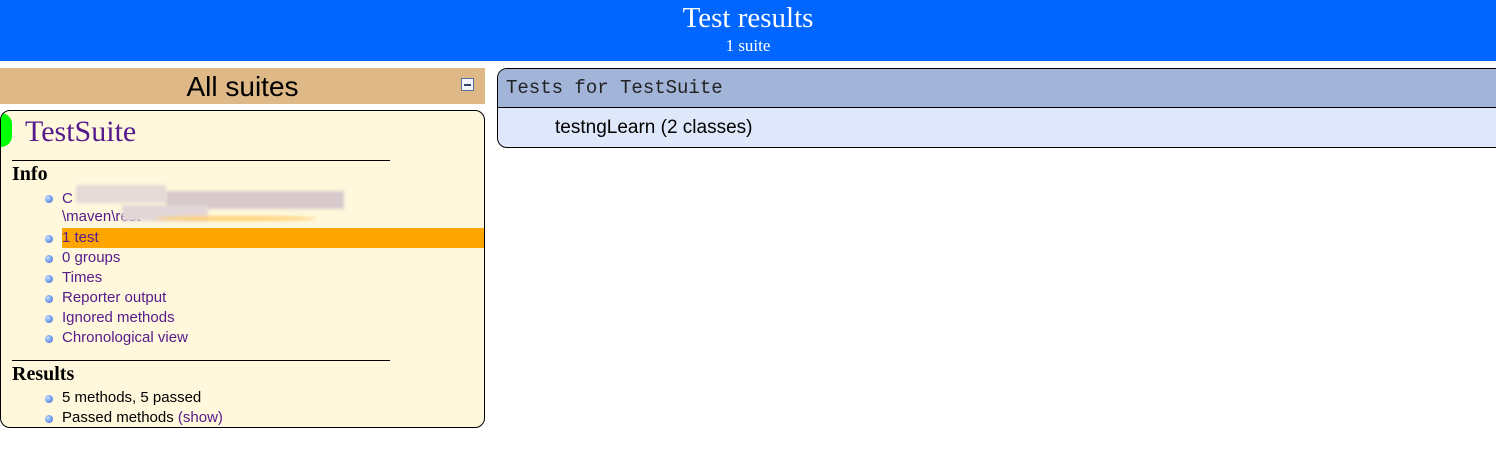  Describe the element at coordinates (43, 374) in the screenshot. I see `results-heading: Results` at that location.